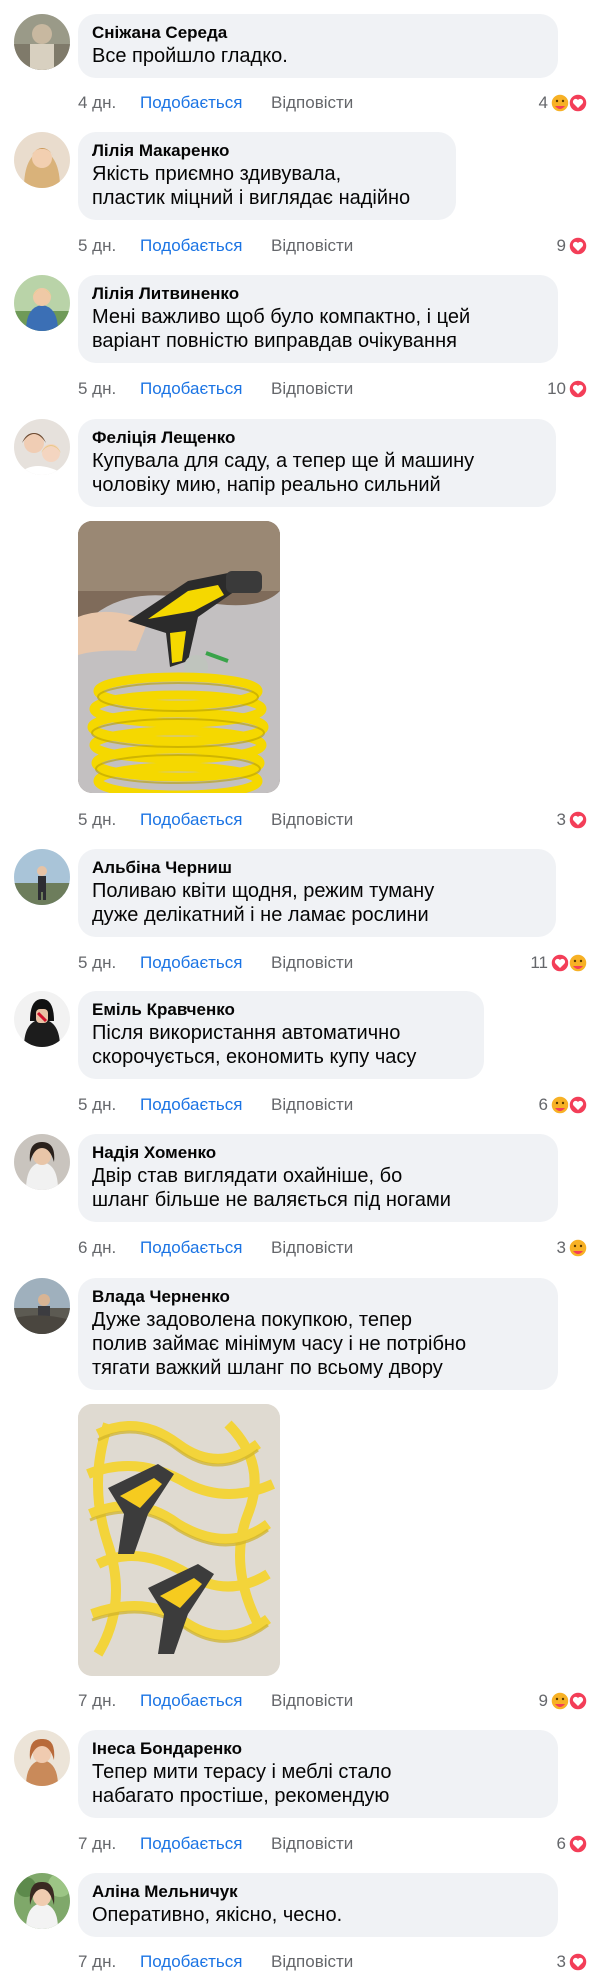 This screenshot has width=600, height=1988. I want to click on comment-actions: 5 дн. Подобається Відповісти 3, so click(333, 820).